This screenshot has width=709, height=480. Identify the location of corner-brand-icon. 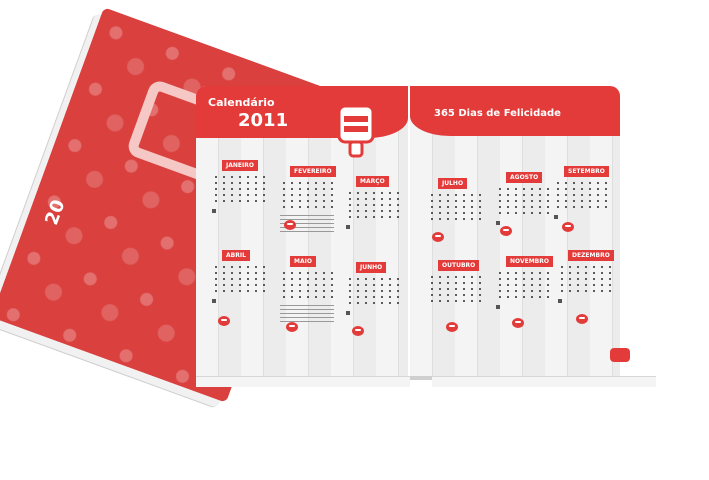
(620, 355).